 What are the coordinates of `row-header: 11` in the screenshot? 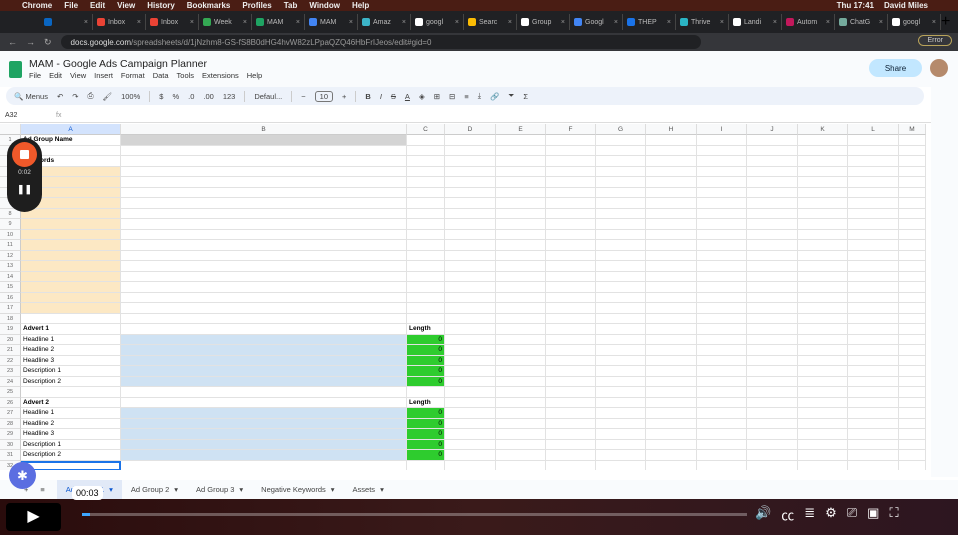 It's located at (10, 245).